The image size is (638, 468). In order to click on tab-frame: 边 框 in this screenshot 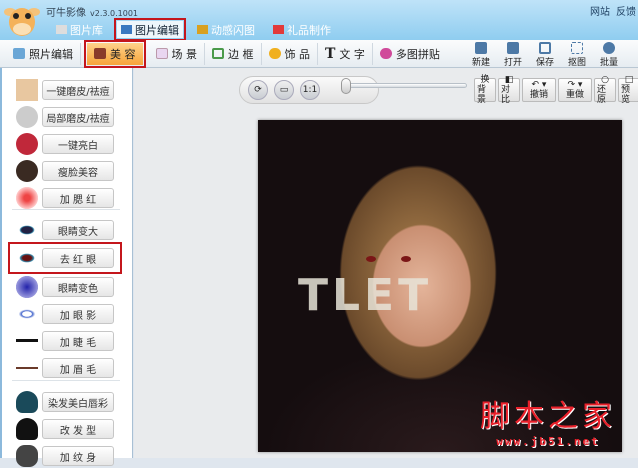, I will do `click(233, 53)`.